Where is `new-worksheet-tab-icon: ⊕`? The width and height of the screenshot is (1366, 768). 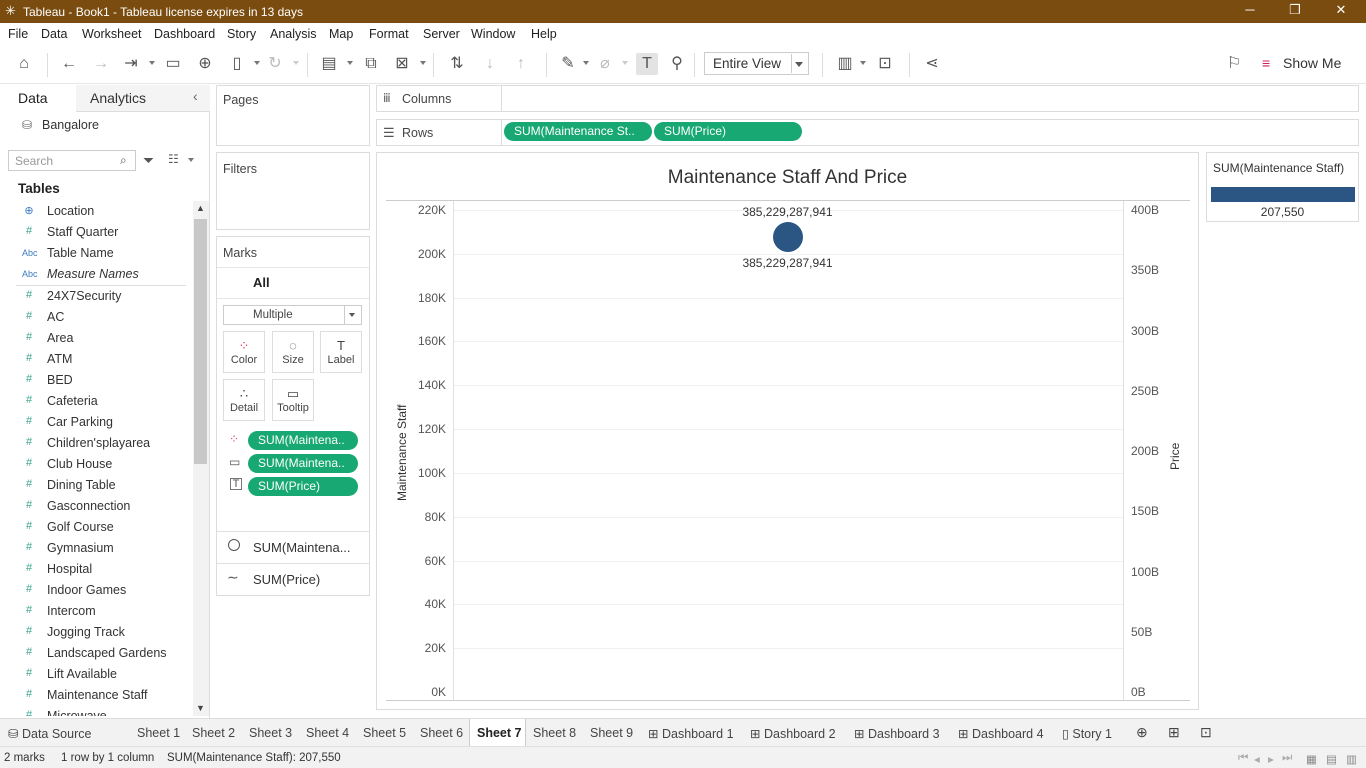 new-worksheet-tab-icon: ⊕ is located at coordinates (1142, 732).